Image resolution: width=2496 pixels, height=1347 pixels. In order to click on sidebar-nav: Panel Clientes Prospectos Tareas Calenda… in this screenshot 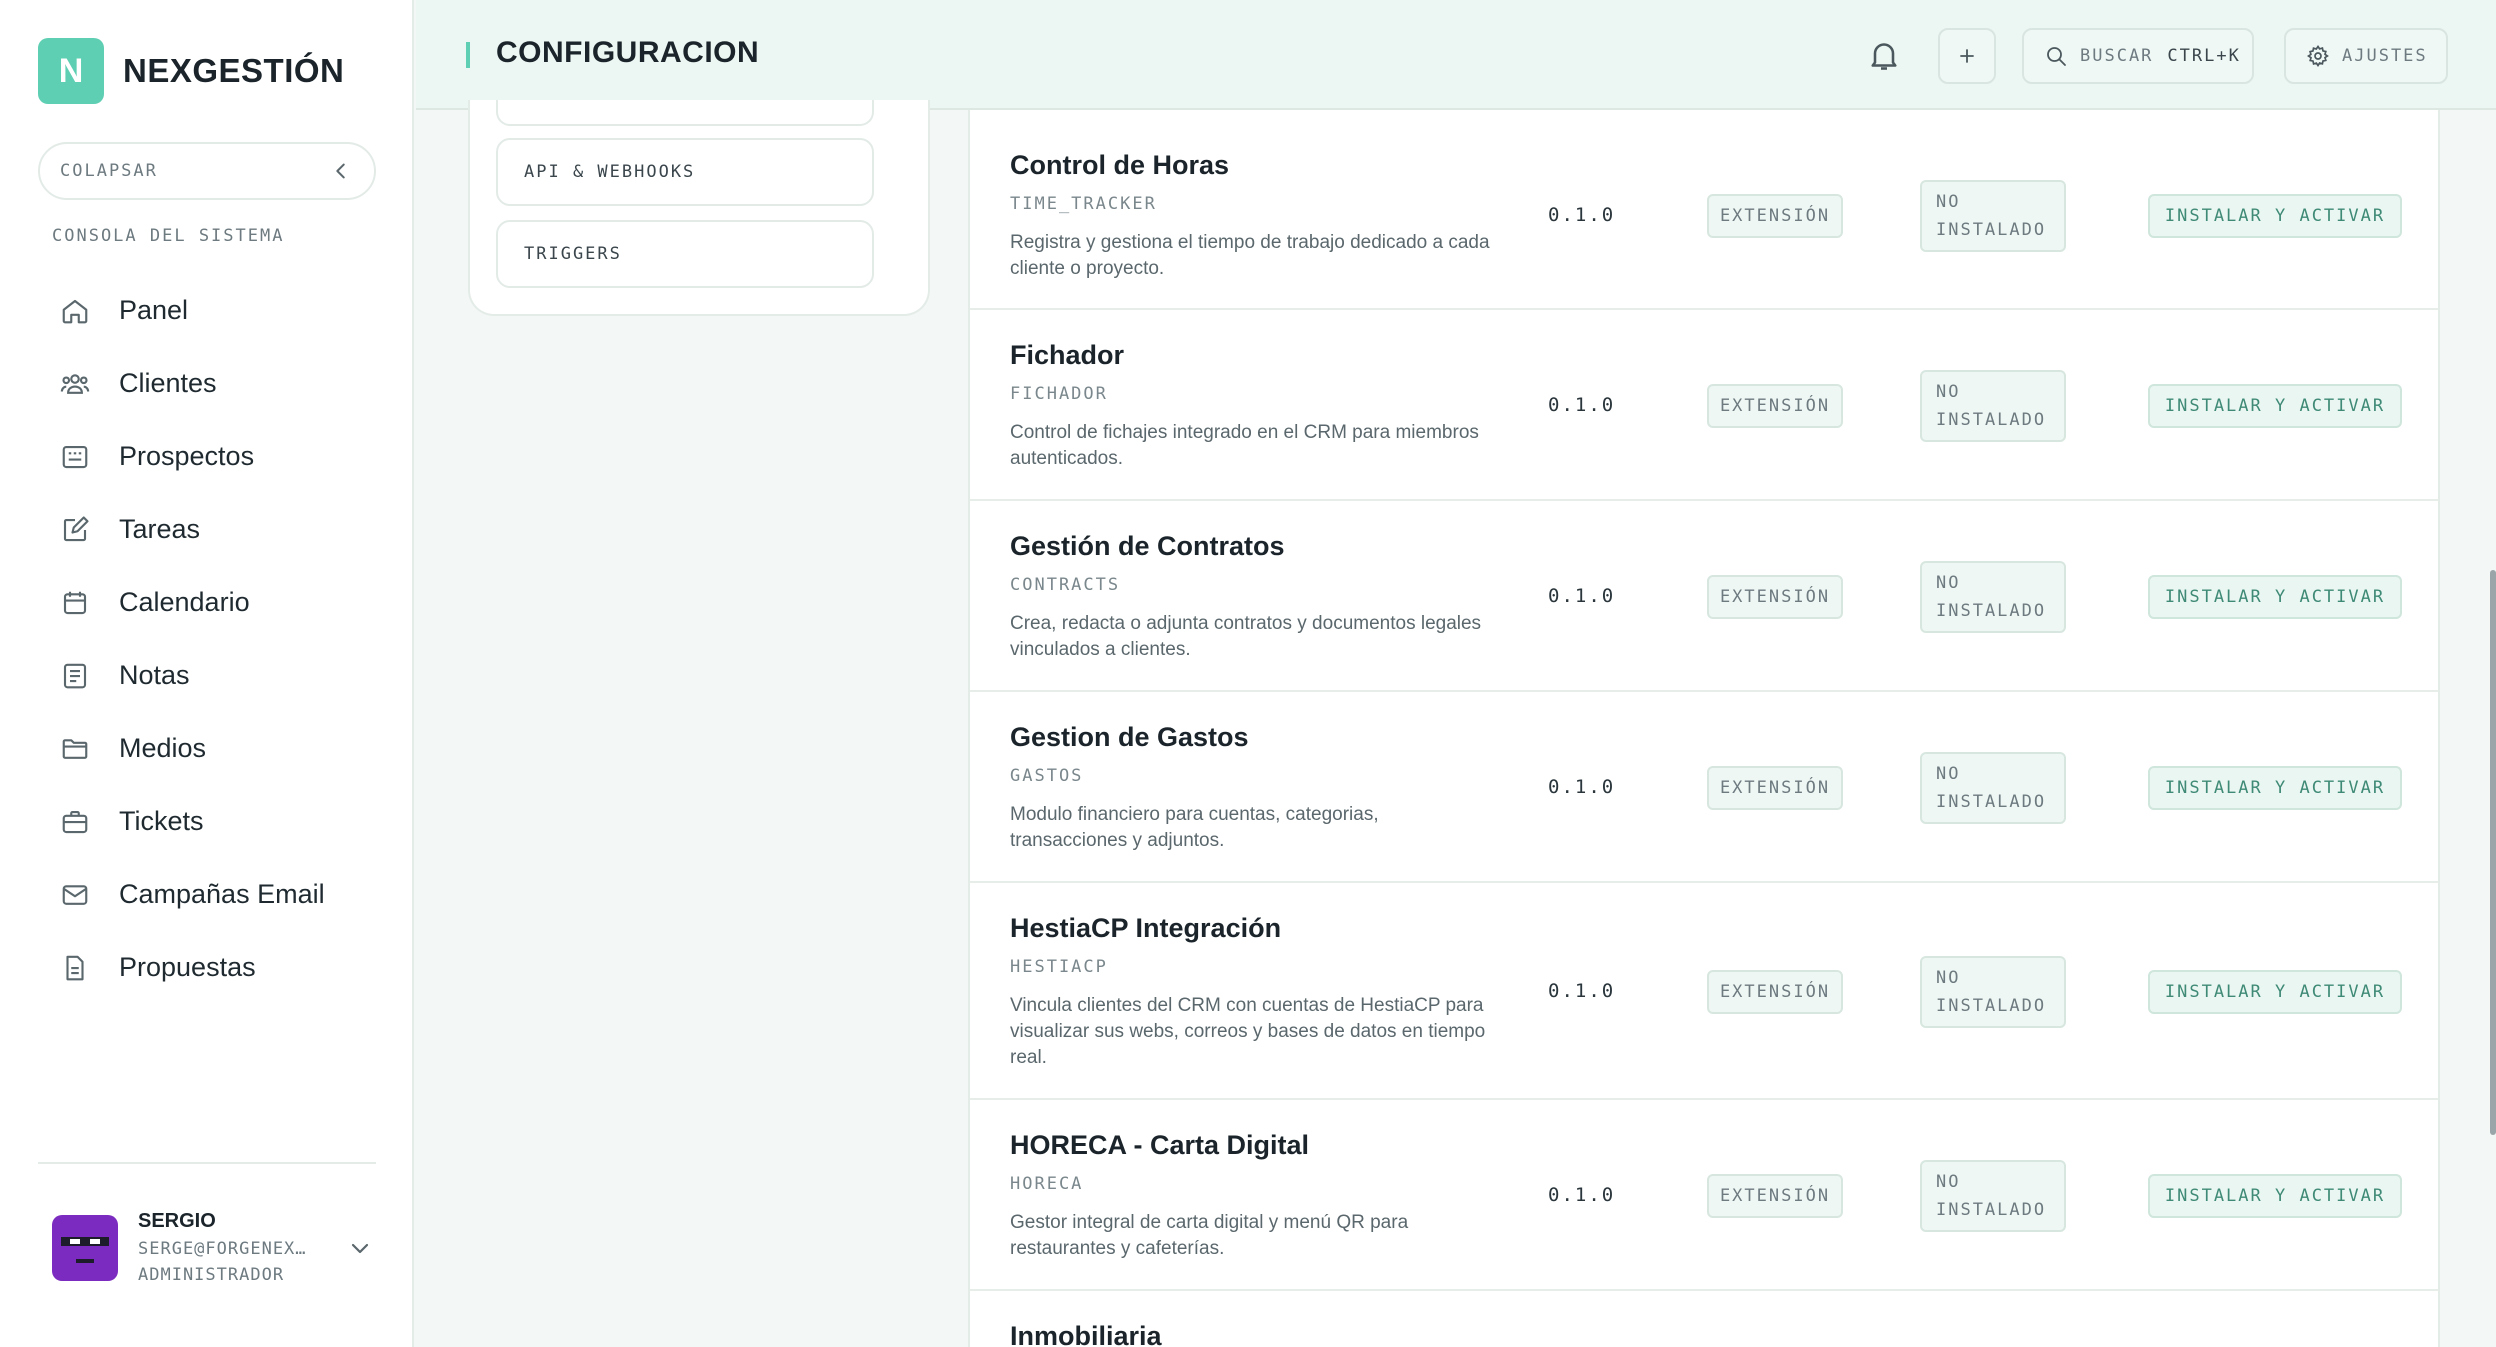, I will do `click(207, 639)`.